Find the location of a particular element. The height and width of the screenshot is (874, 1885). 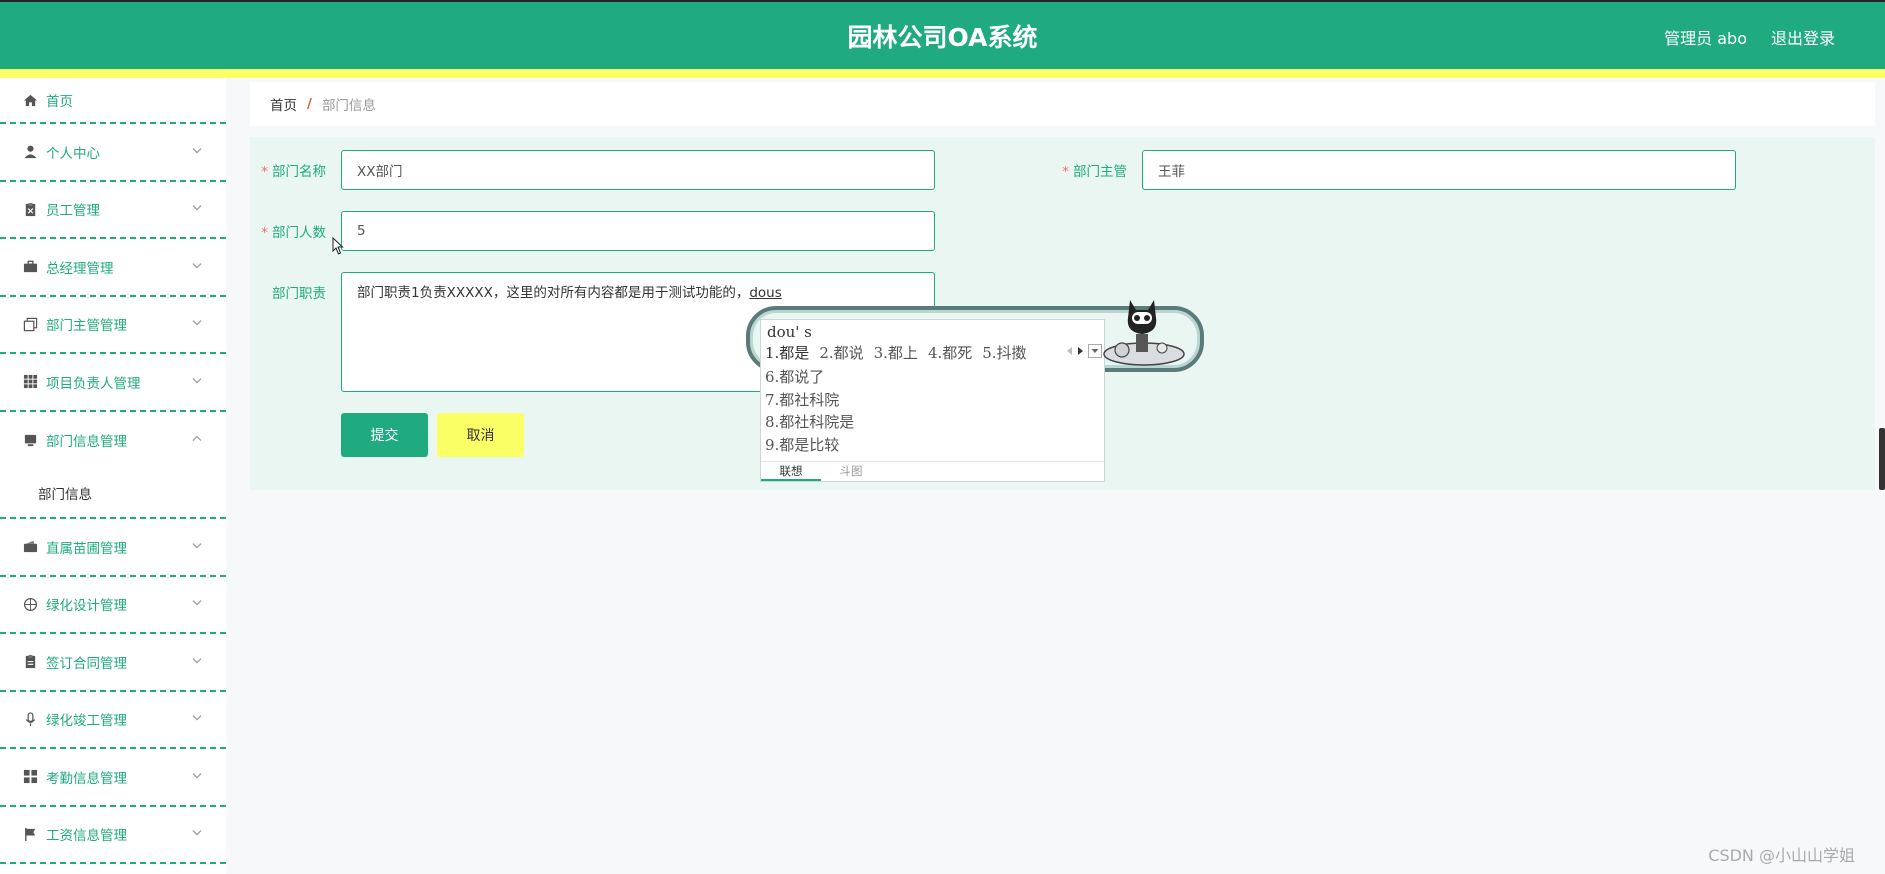

clipboard-list-icon is located at coordinates (30, 662).